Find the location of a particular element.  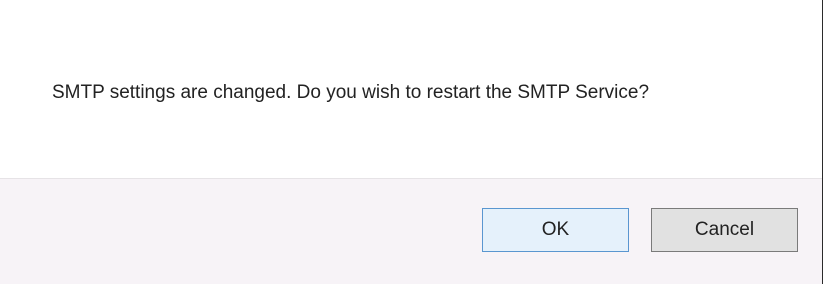

ok-button: OK is located at coordinates (555, 230).